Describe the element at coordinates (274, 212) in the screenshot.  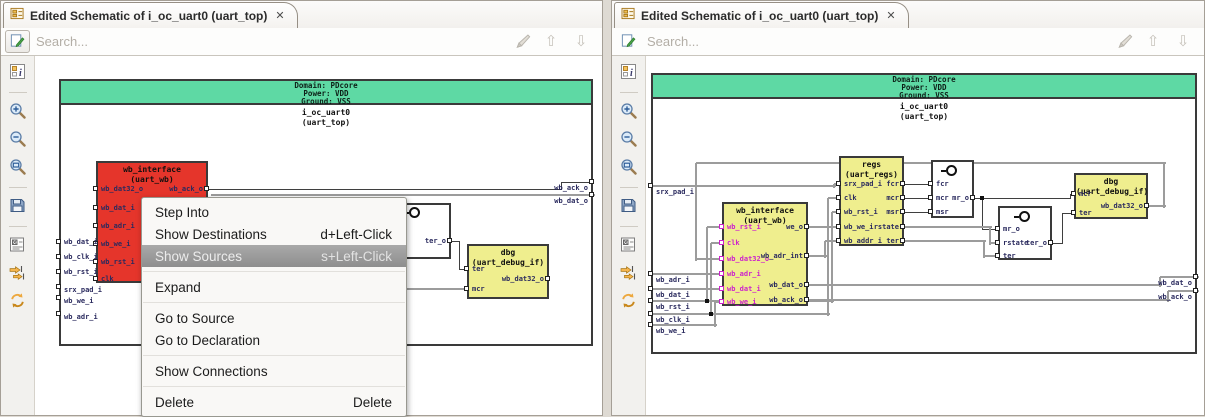
I see `menu-item-step-into: Step Into` at that location.